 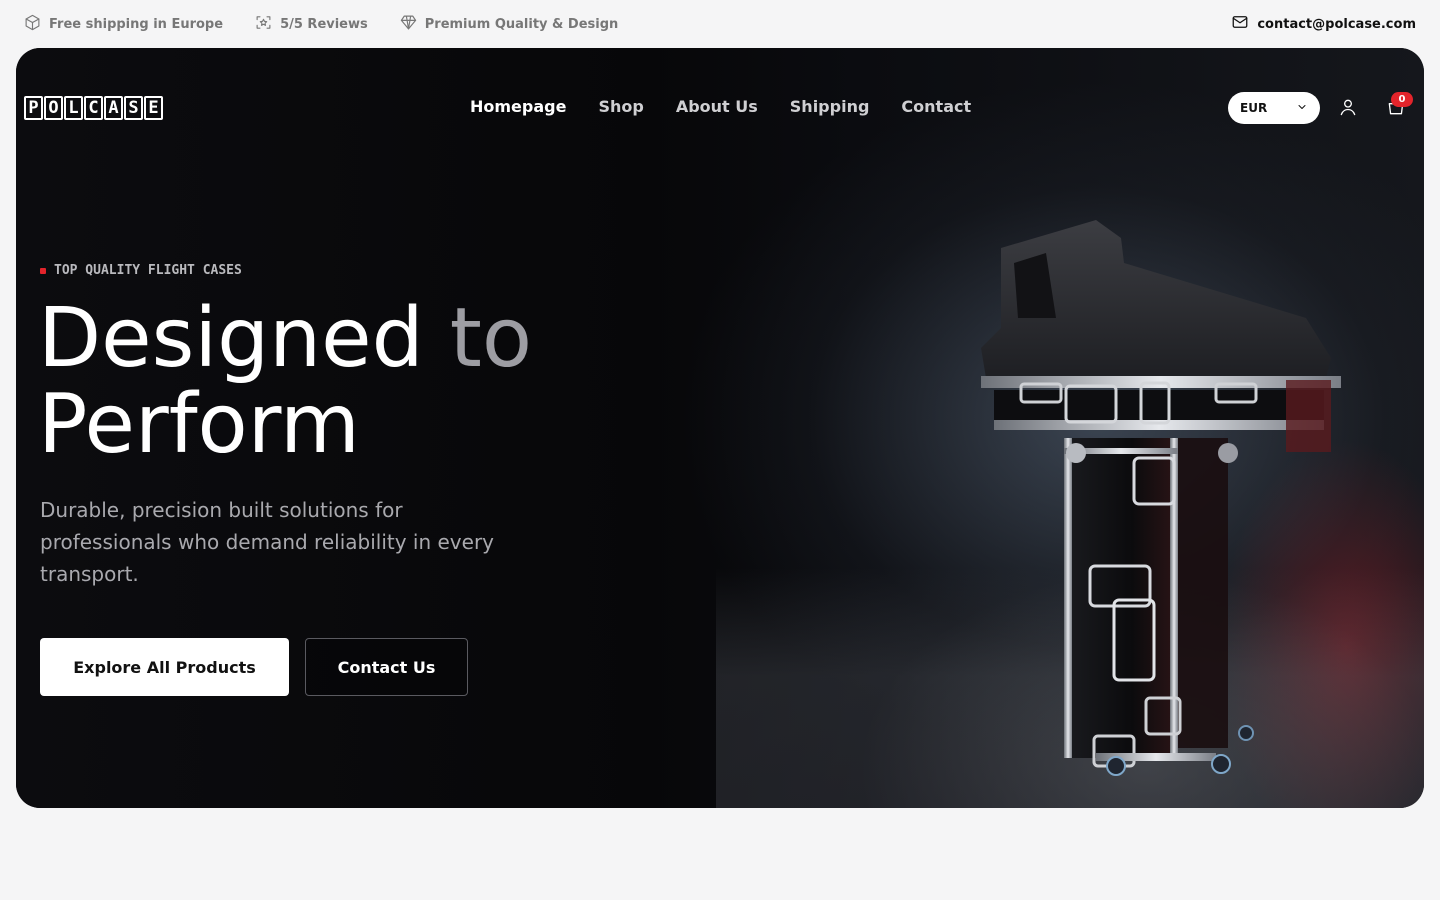 I want to click on nav-menu: Homepage Shop About Us Shipping Contact, so click(x=720, y=107).